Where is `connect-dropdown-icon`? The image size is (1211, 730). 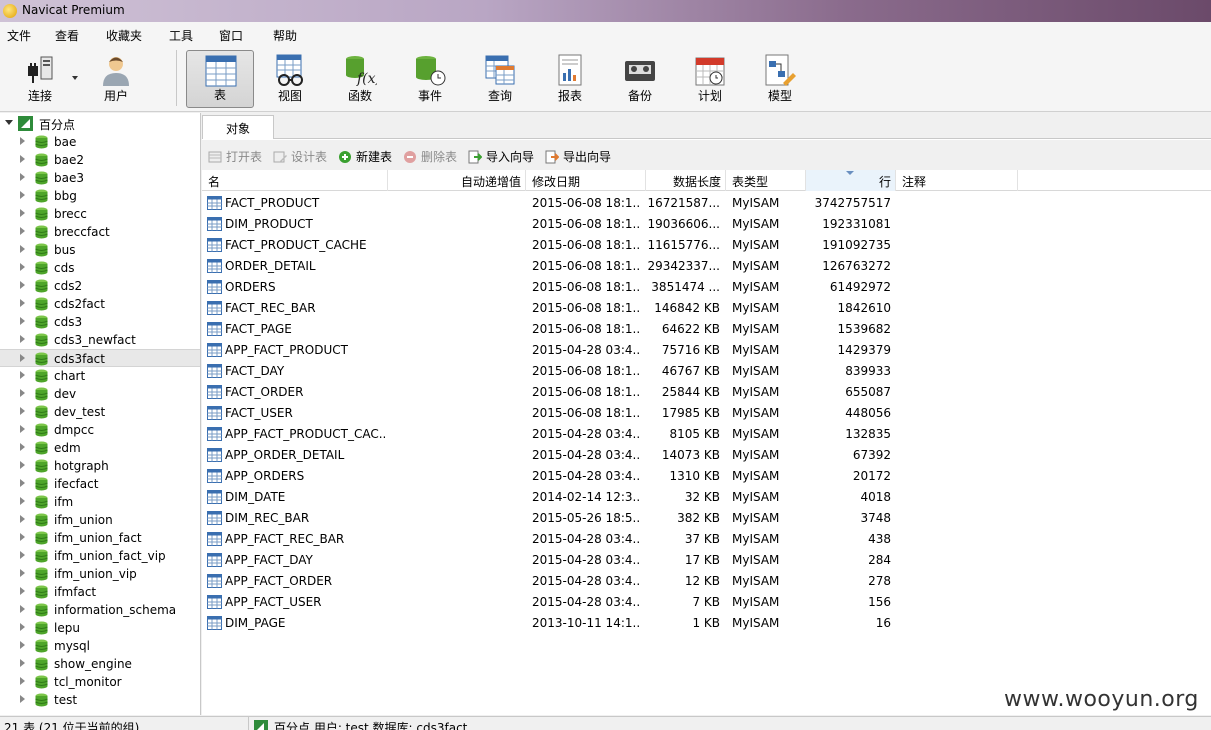 connect-dropdown-icon is located at coordinates (75, 78).